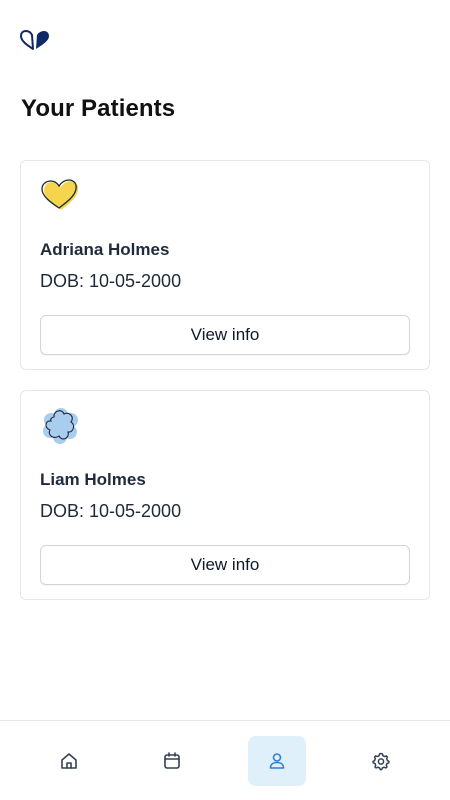 This screenshot has width=450, height=800. Describe the element at coordinates (225, 760) in the screenshot. I see `bottom-nav` at that location.